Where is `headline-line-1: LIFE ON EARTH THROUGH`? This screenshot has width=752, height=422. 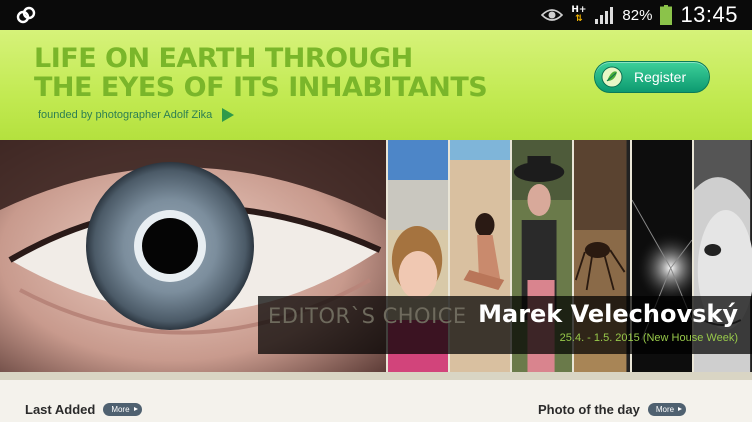
headline-line-1: LIFE ON EARTH THROUGH is located at coordinates (223, 58).